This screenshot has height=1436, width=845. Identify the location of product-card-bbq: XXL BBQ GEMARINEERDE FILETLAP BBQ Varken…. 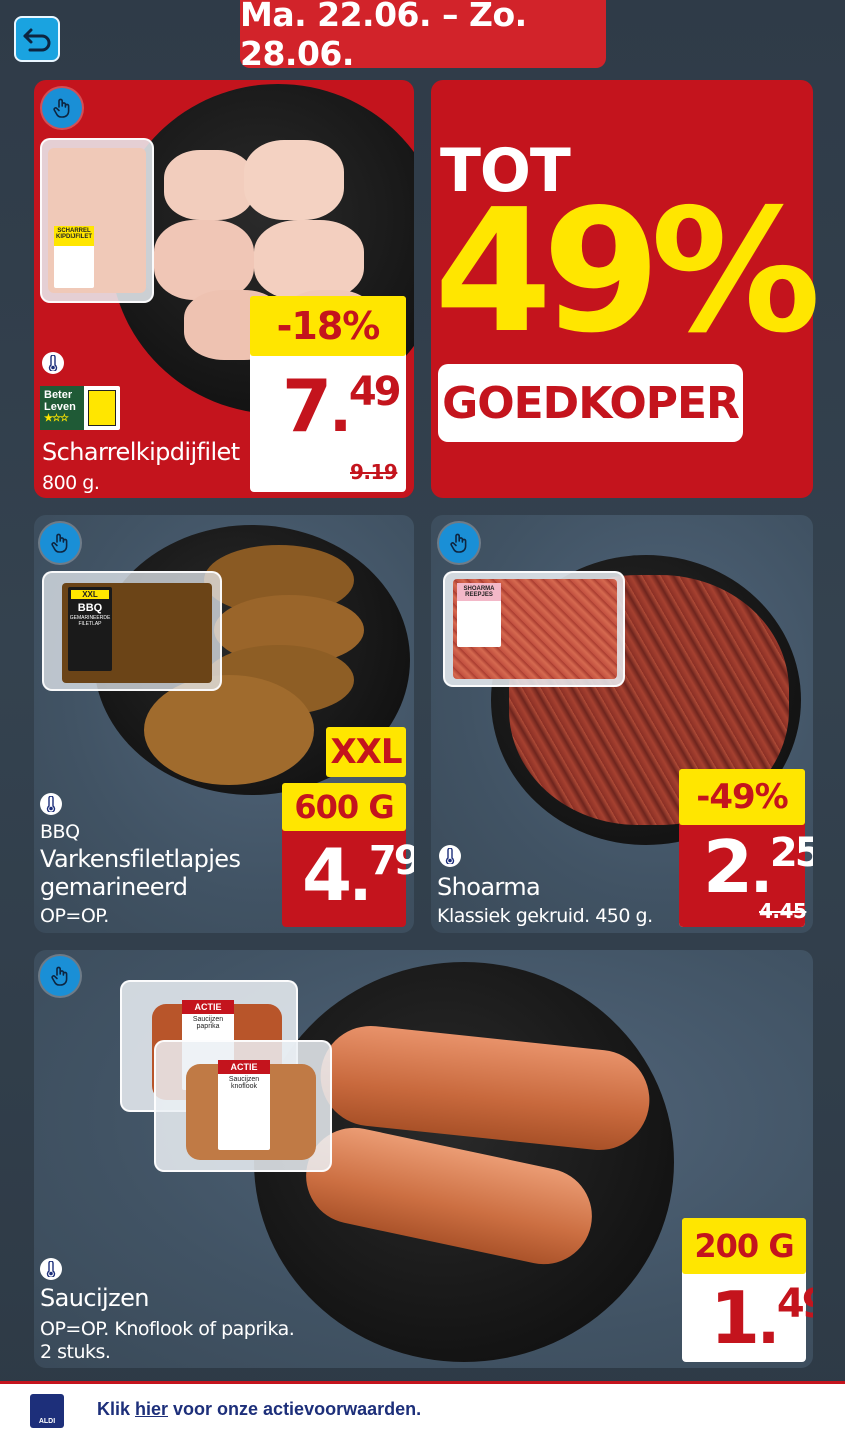
(224, 724).